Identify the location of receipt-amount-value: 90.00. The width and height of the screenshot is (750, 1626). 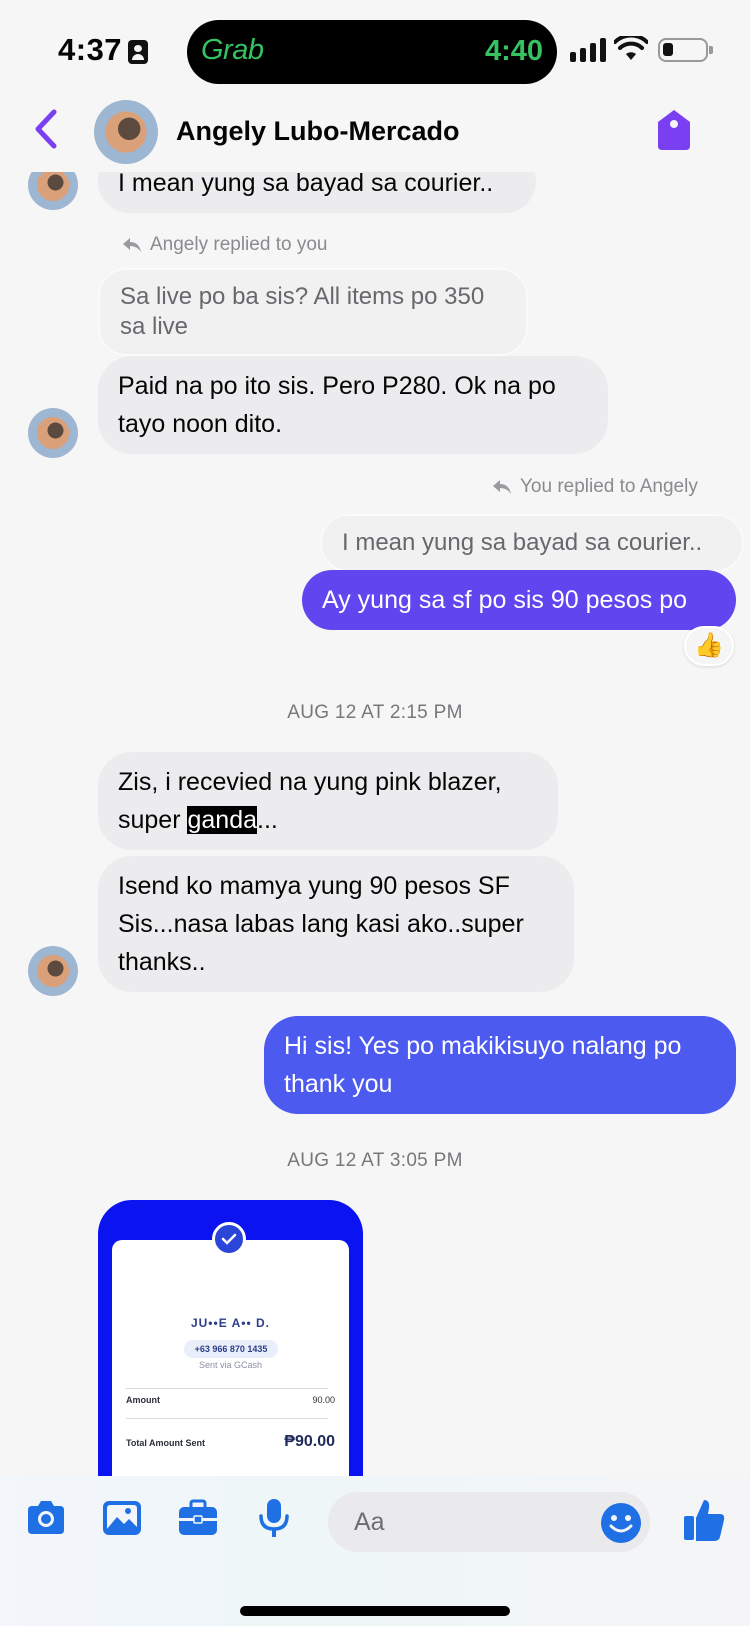
(323, 1400).